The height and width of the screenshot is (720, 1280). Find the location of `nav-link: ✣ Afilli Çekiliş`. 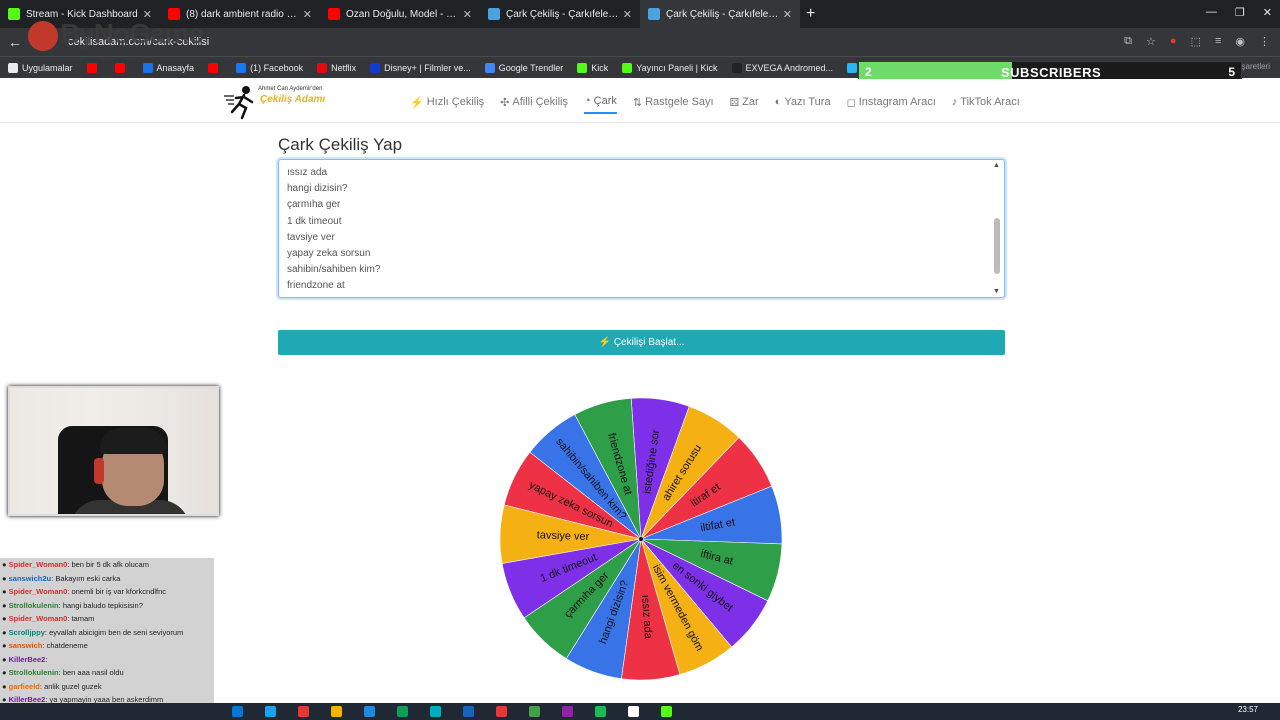

nav-link: ✣ Afilli Çekiliş is located at coordinates (534, 104).